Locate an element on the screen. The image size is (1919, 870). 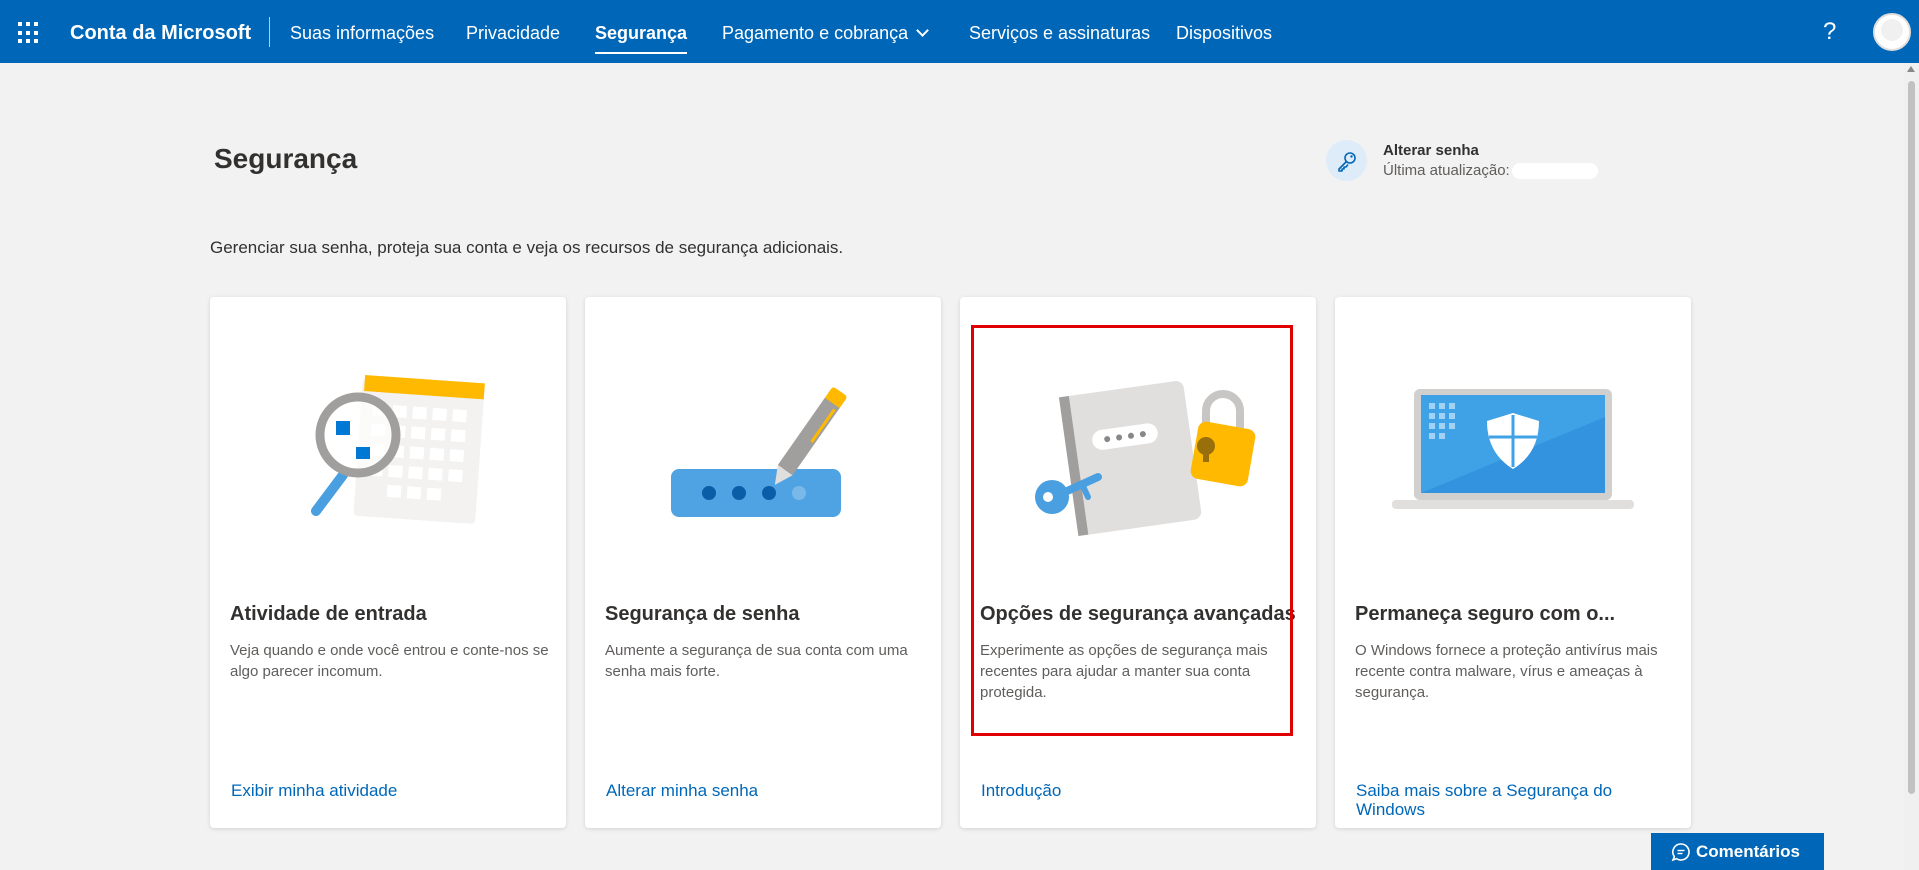
laptop-shield-icon is located at coordinates (1513, 449).